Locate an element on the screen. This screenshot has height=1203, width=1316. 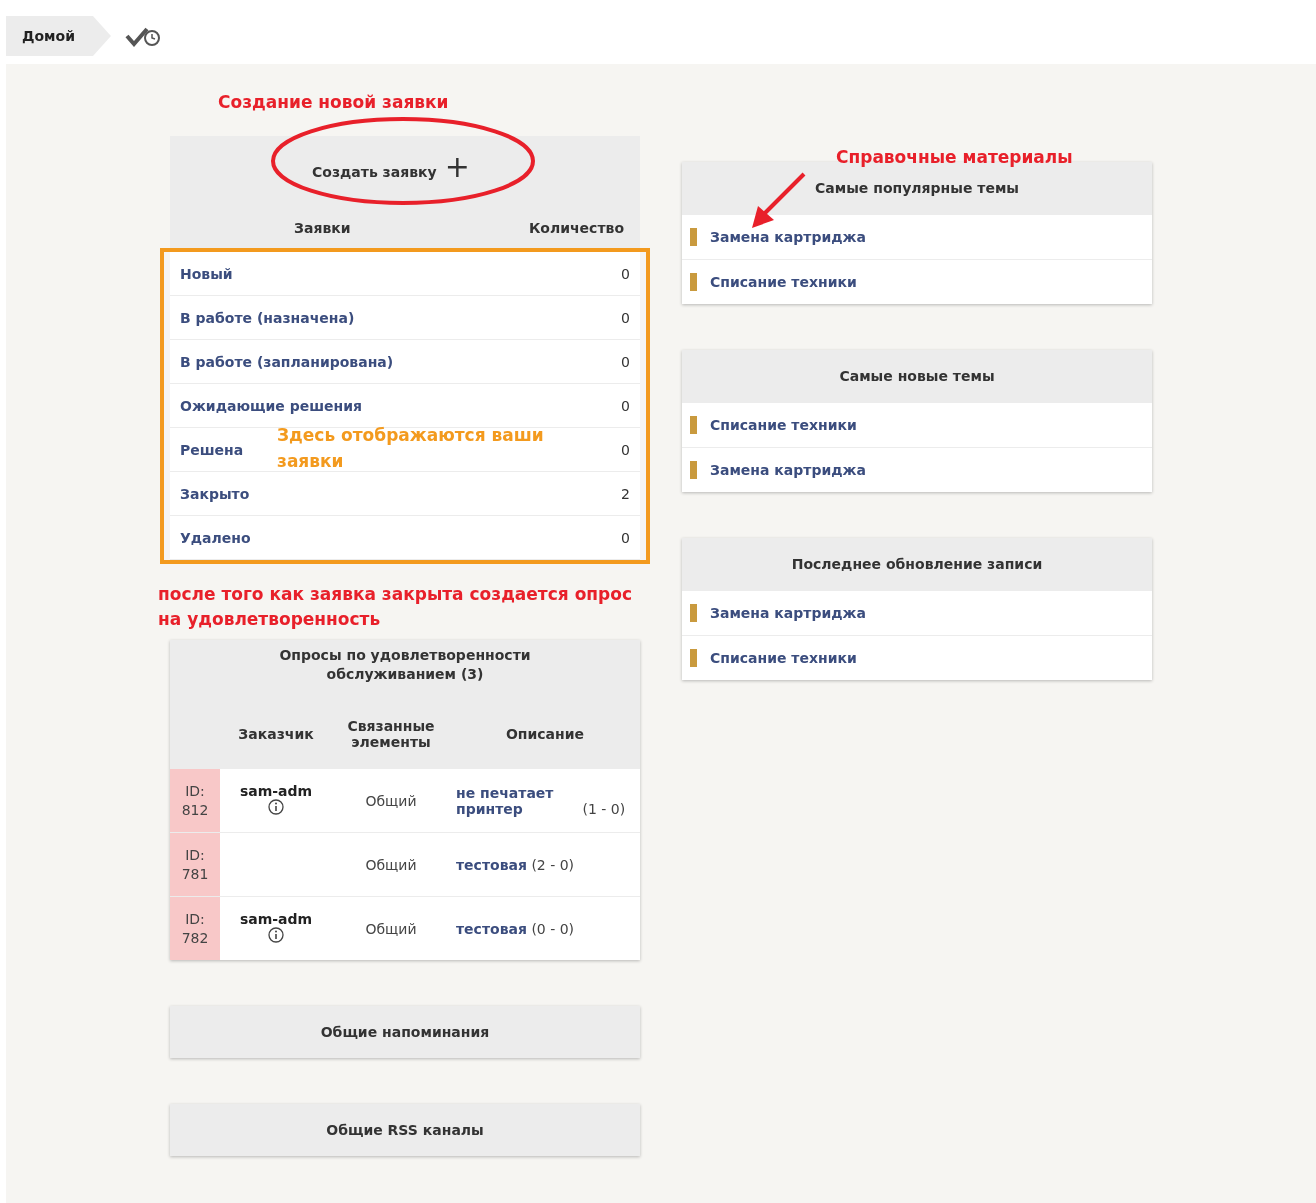
annotation-text: Здесь отображаются ваши заявки is located at coordinates (411, 448).